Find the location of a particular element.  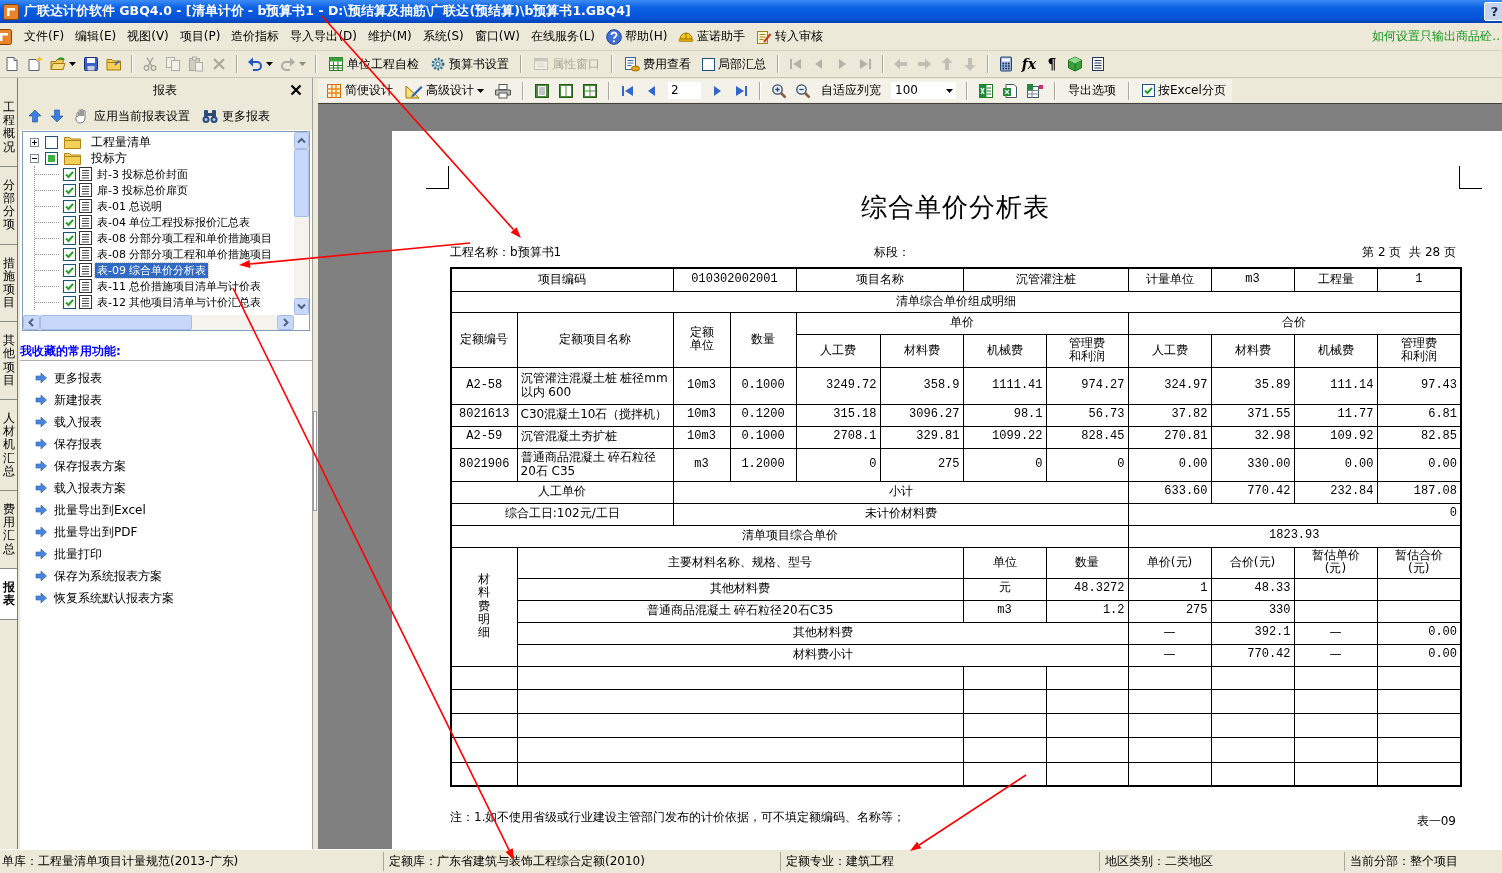

folder-icon is located at coordinates (114, 64).